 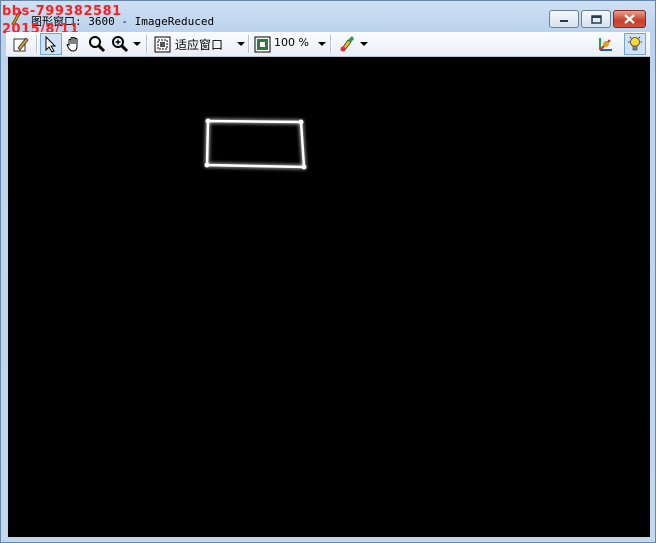 What do you see at coordinates (137, 44) in the screenshot?
I see `zoom-dropdown-arrow` at bounding box center [137, 44].